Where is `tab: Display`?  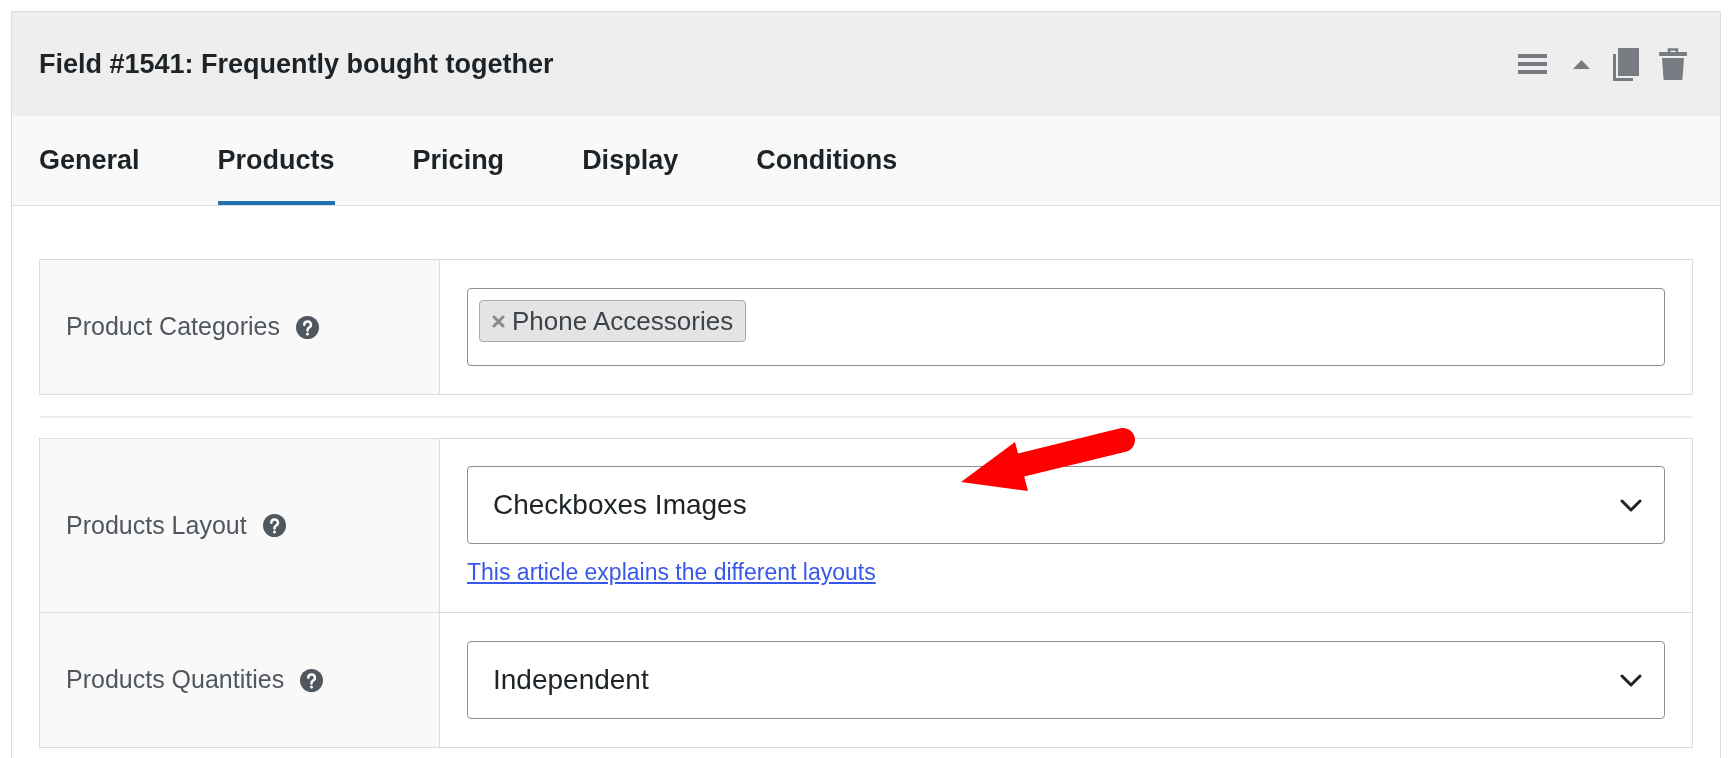 tab: Display is located at coordinates (630, 160).